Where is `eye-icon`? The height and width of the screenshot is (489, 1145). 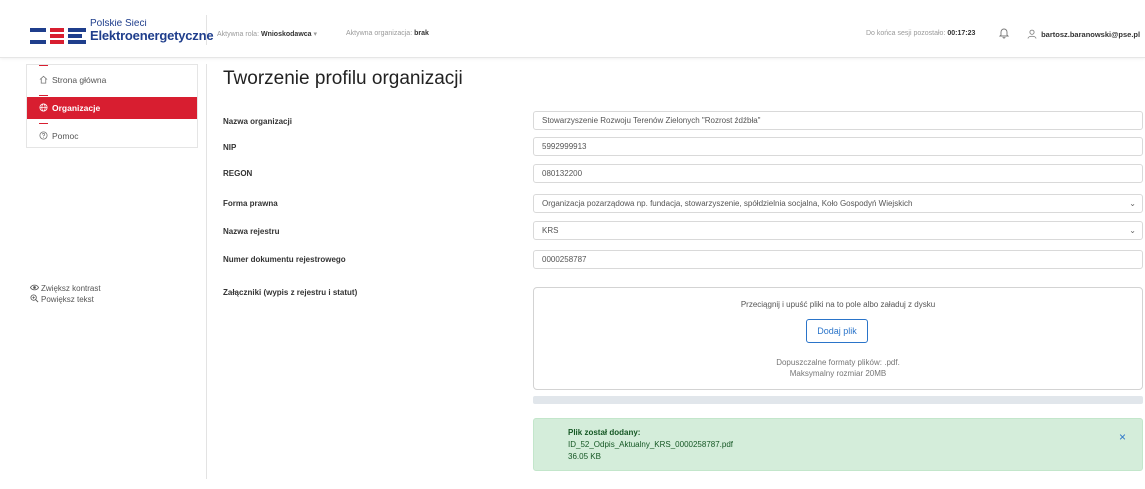
eye-icon is located at coordinates (34, 287).